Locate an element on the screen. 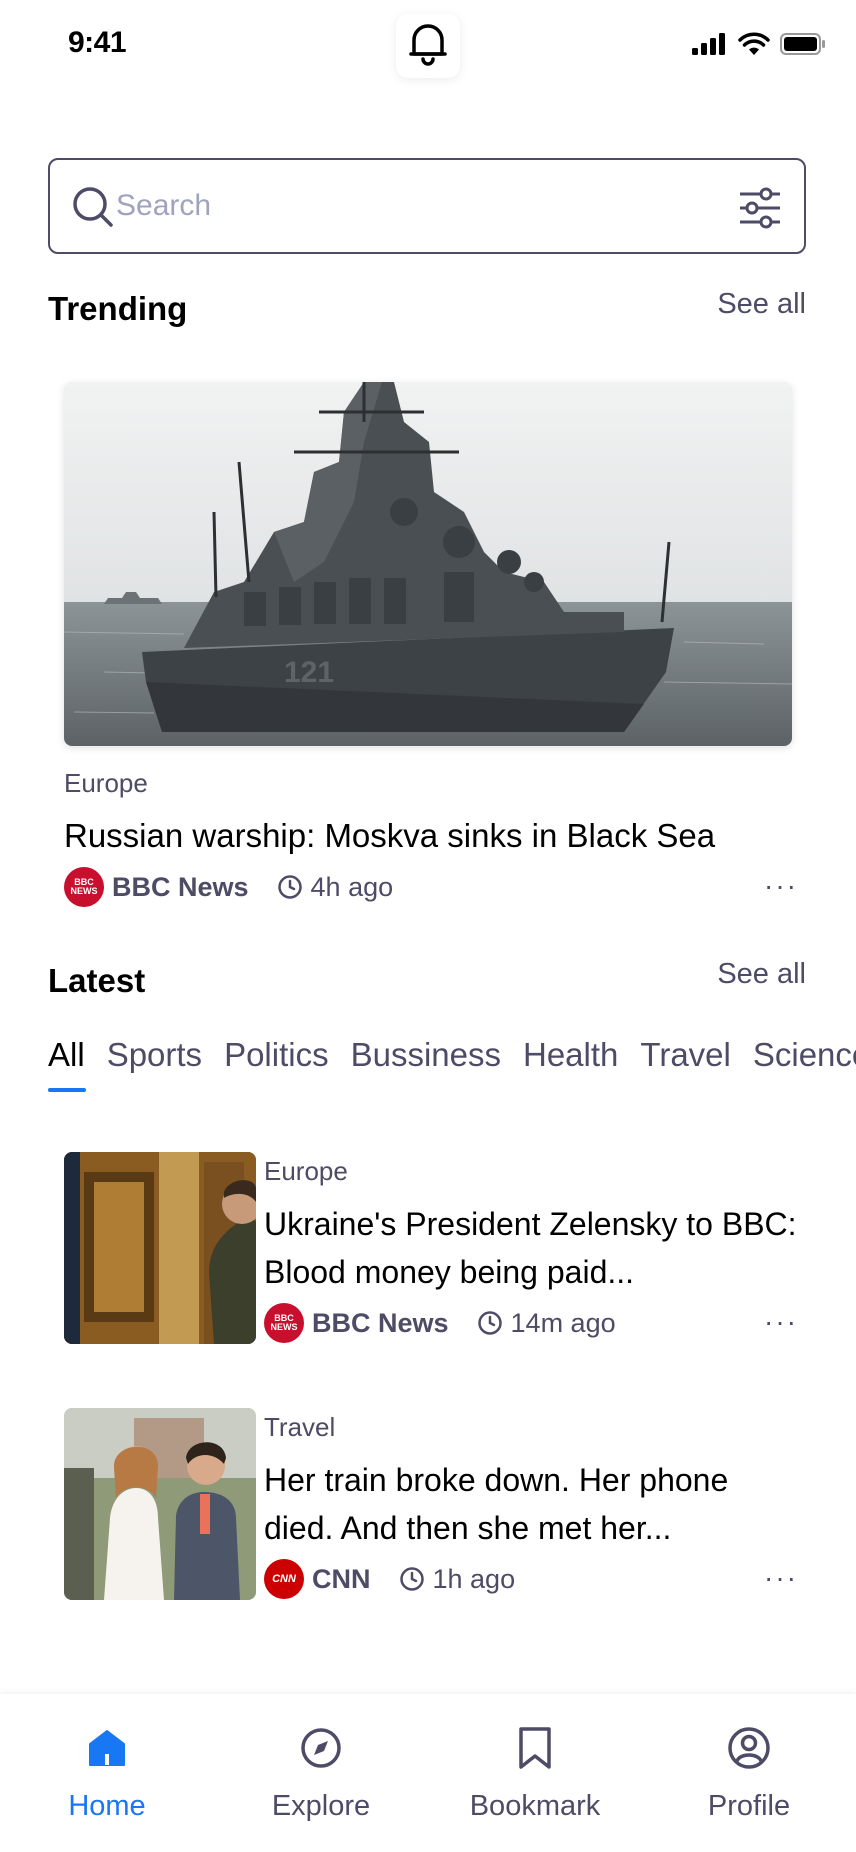 This screenshot has height=1852, width=856. tab-politics: Politics is located at coordinates (276, 1064).